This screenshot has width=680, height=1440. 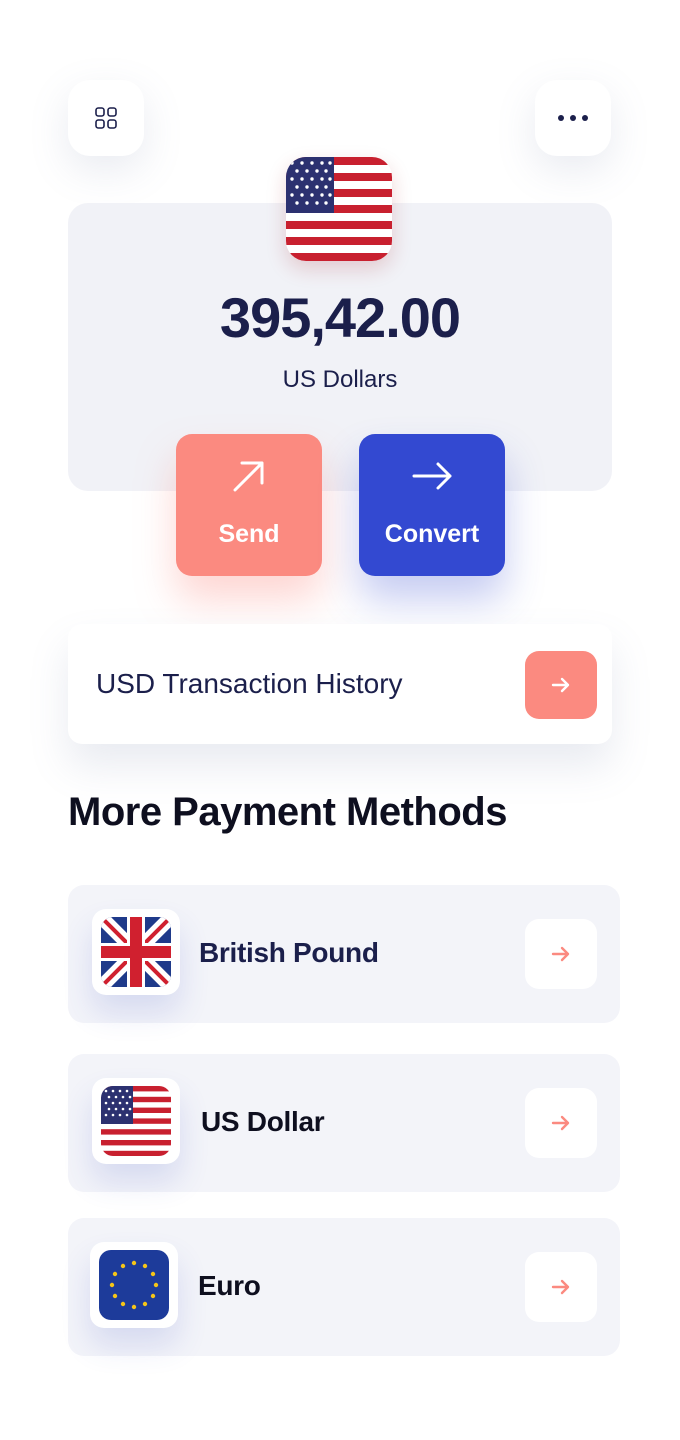 I want to click on menu-button, so click(x=106, y=118).